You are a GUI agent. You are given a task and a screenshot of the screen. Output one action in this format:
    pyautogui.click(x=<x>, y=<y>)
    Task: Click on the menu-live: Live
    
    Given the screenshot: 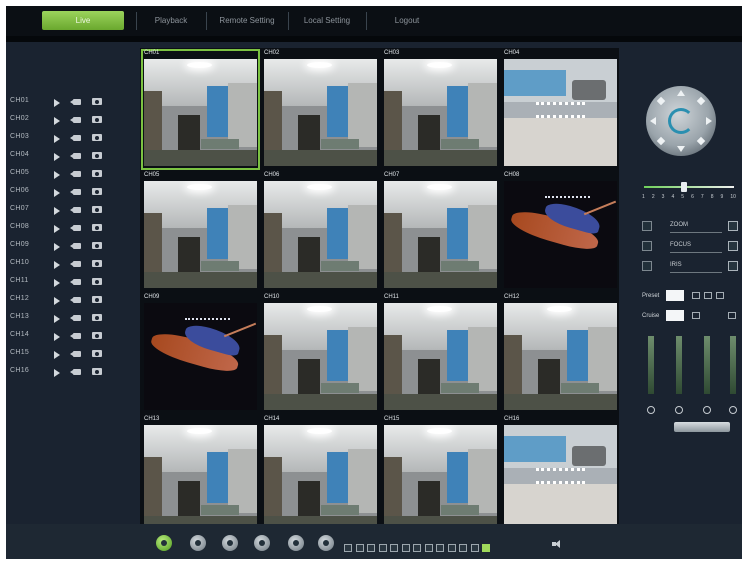 What is the action you would take?
    pyautogui.click(x=83, y=20)
    